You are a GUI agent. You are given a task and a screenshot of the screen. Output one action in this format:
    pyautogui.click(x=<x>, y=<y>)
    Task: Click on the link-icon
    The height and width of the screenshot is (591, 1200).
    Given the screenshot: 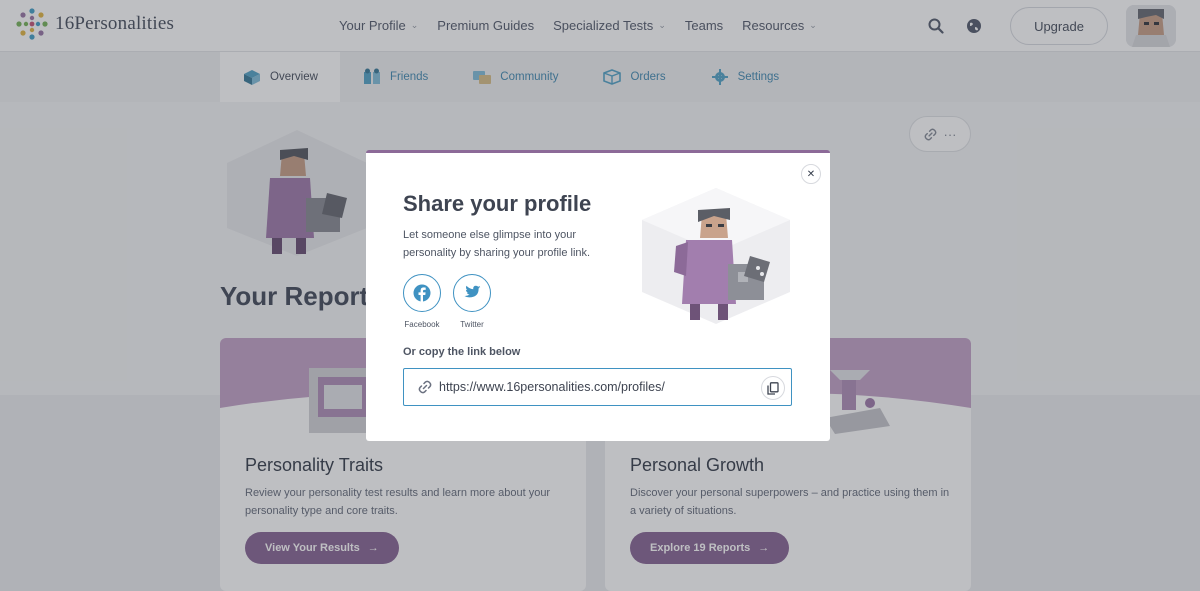 What is the action you would take?
    pyautogui.click(x=425, y=387)
    